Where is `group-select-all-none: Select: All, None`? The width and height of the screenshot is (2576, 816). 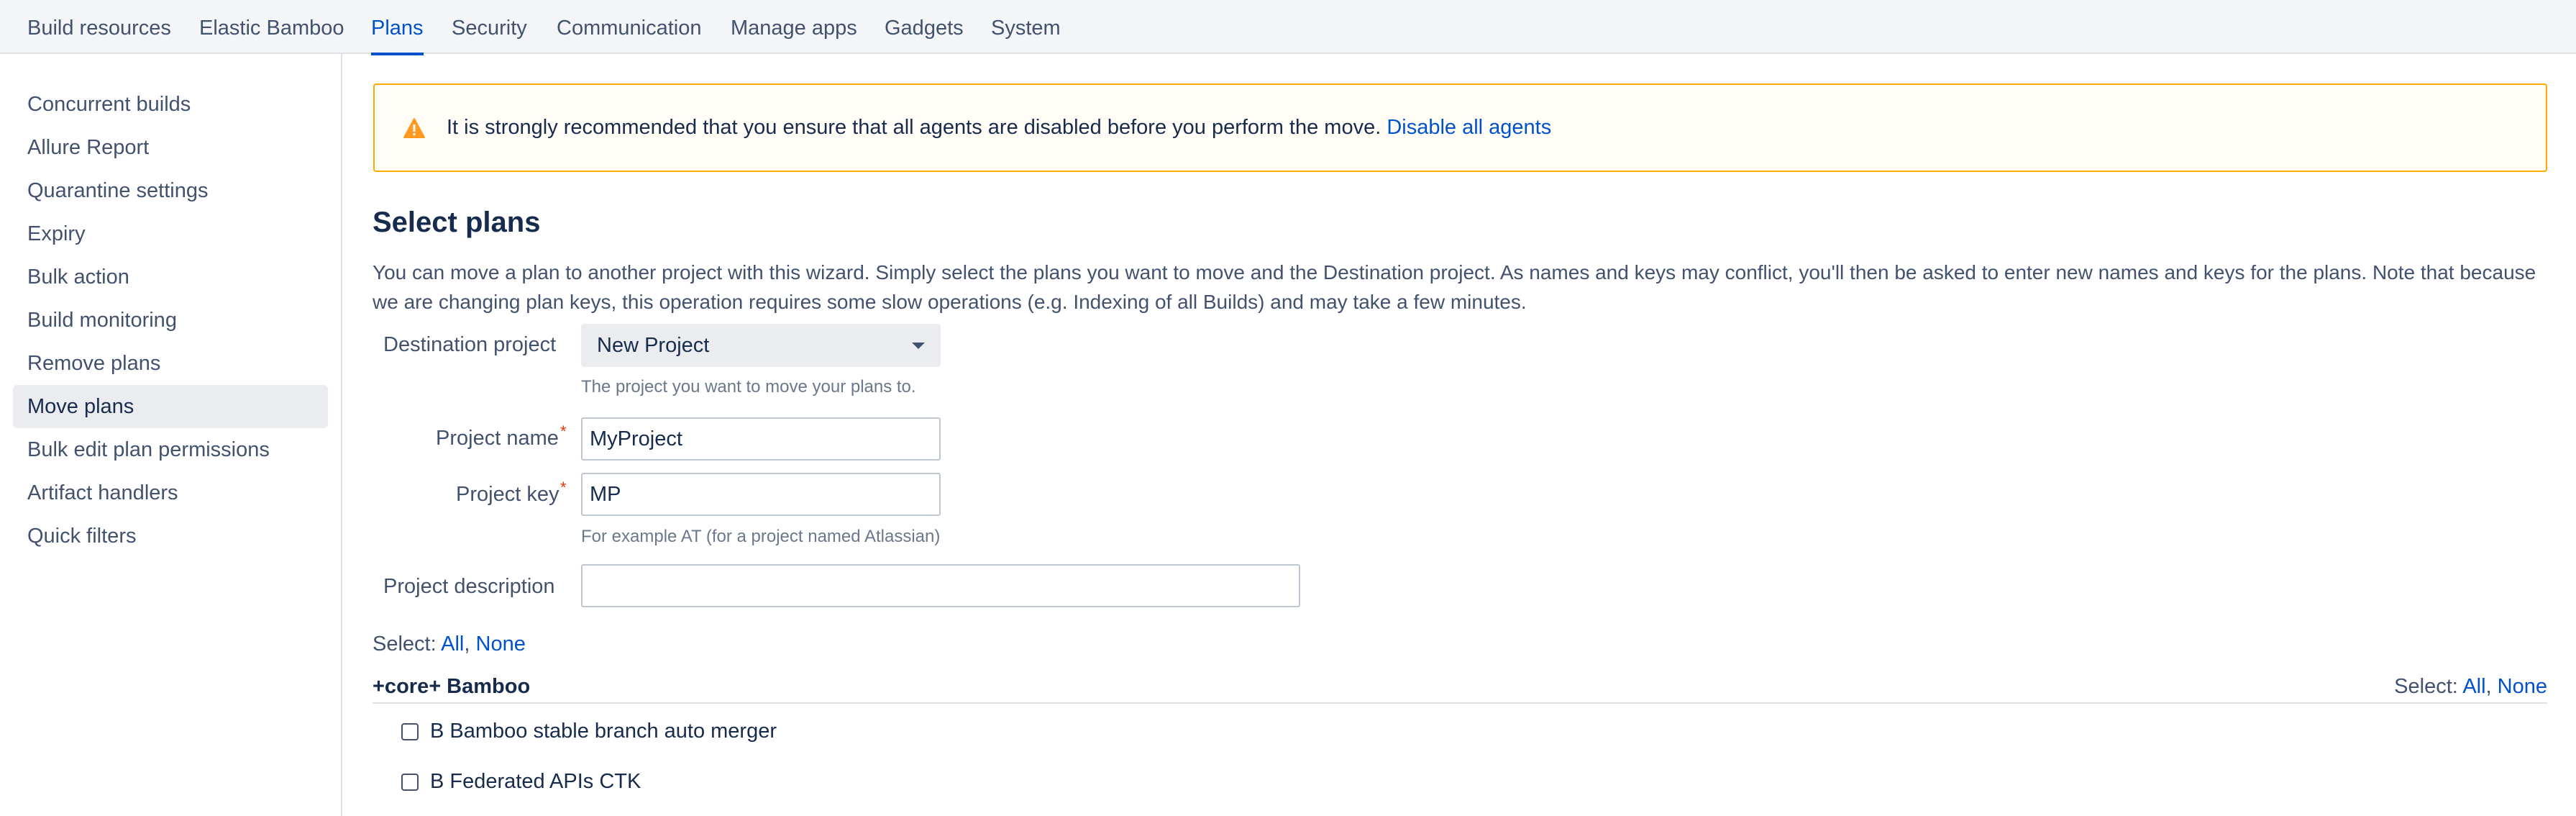
group-select-all-none: Select: All, None is located at coordinates (2470, 686).